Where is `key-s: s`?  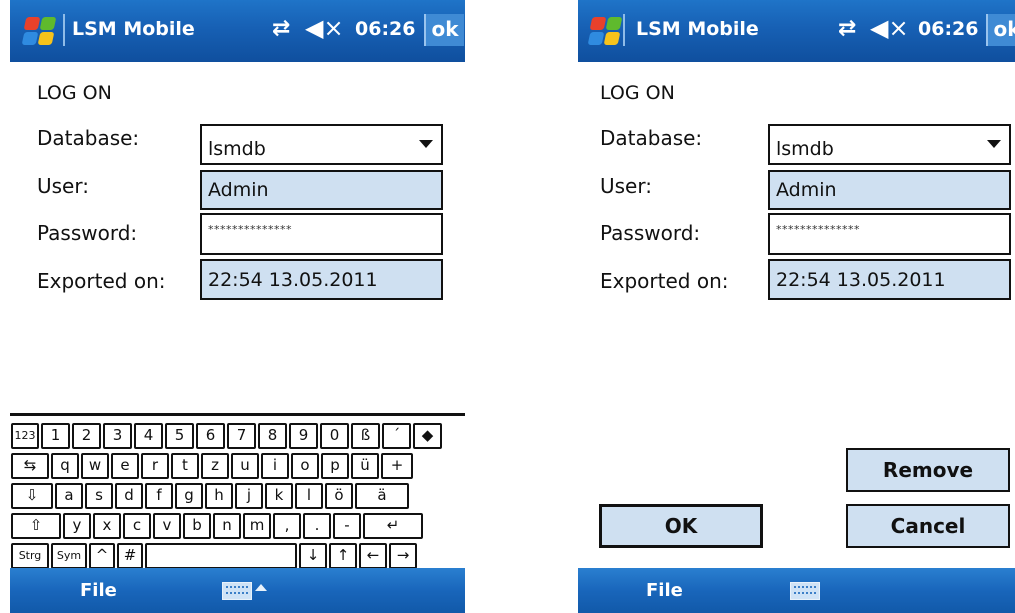
key-s: s is located at coordinates (99, 496).